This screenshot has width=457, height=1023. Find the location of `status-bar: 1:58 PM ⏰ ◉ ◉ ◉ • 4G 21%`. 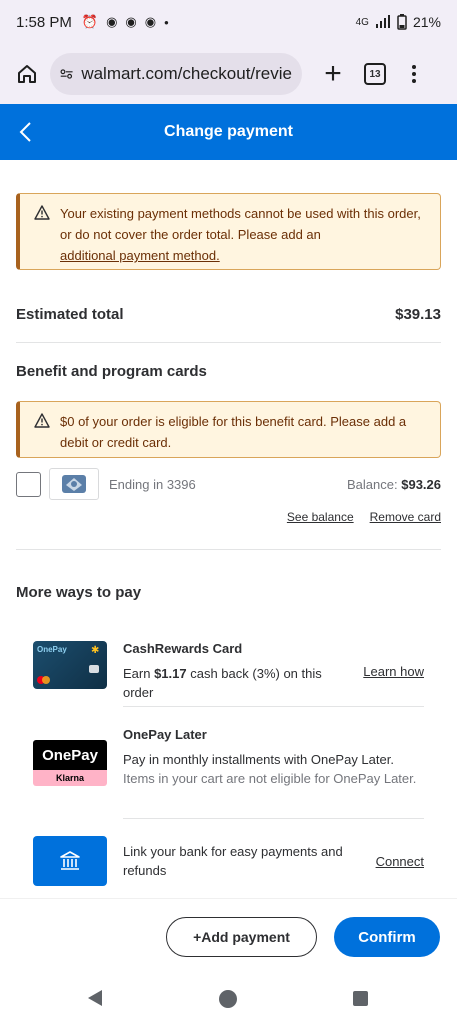

status-bar: 1:58 PM ⏰ ◉ ◉ ◉ • 4G 21% is located at coordinates (228, 22).